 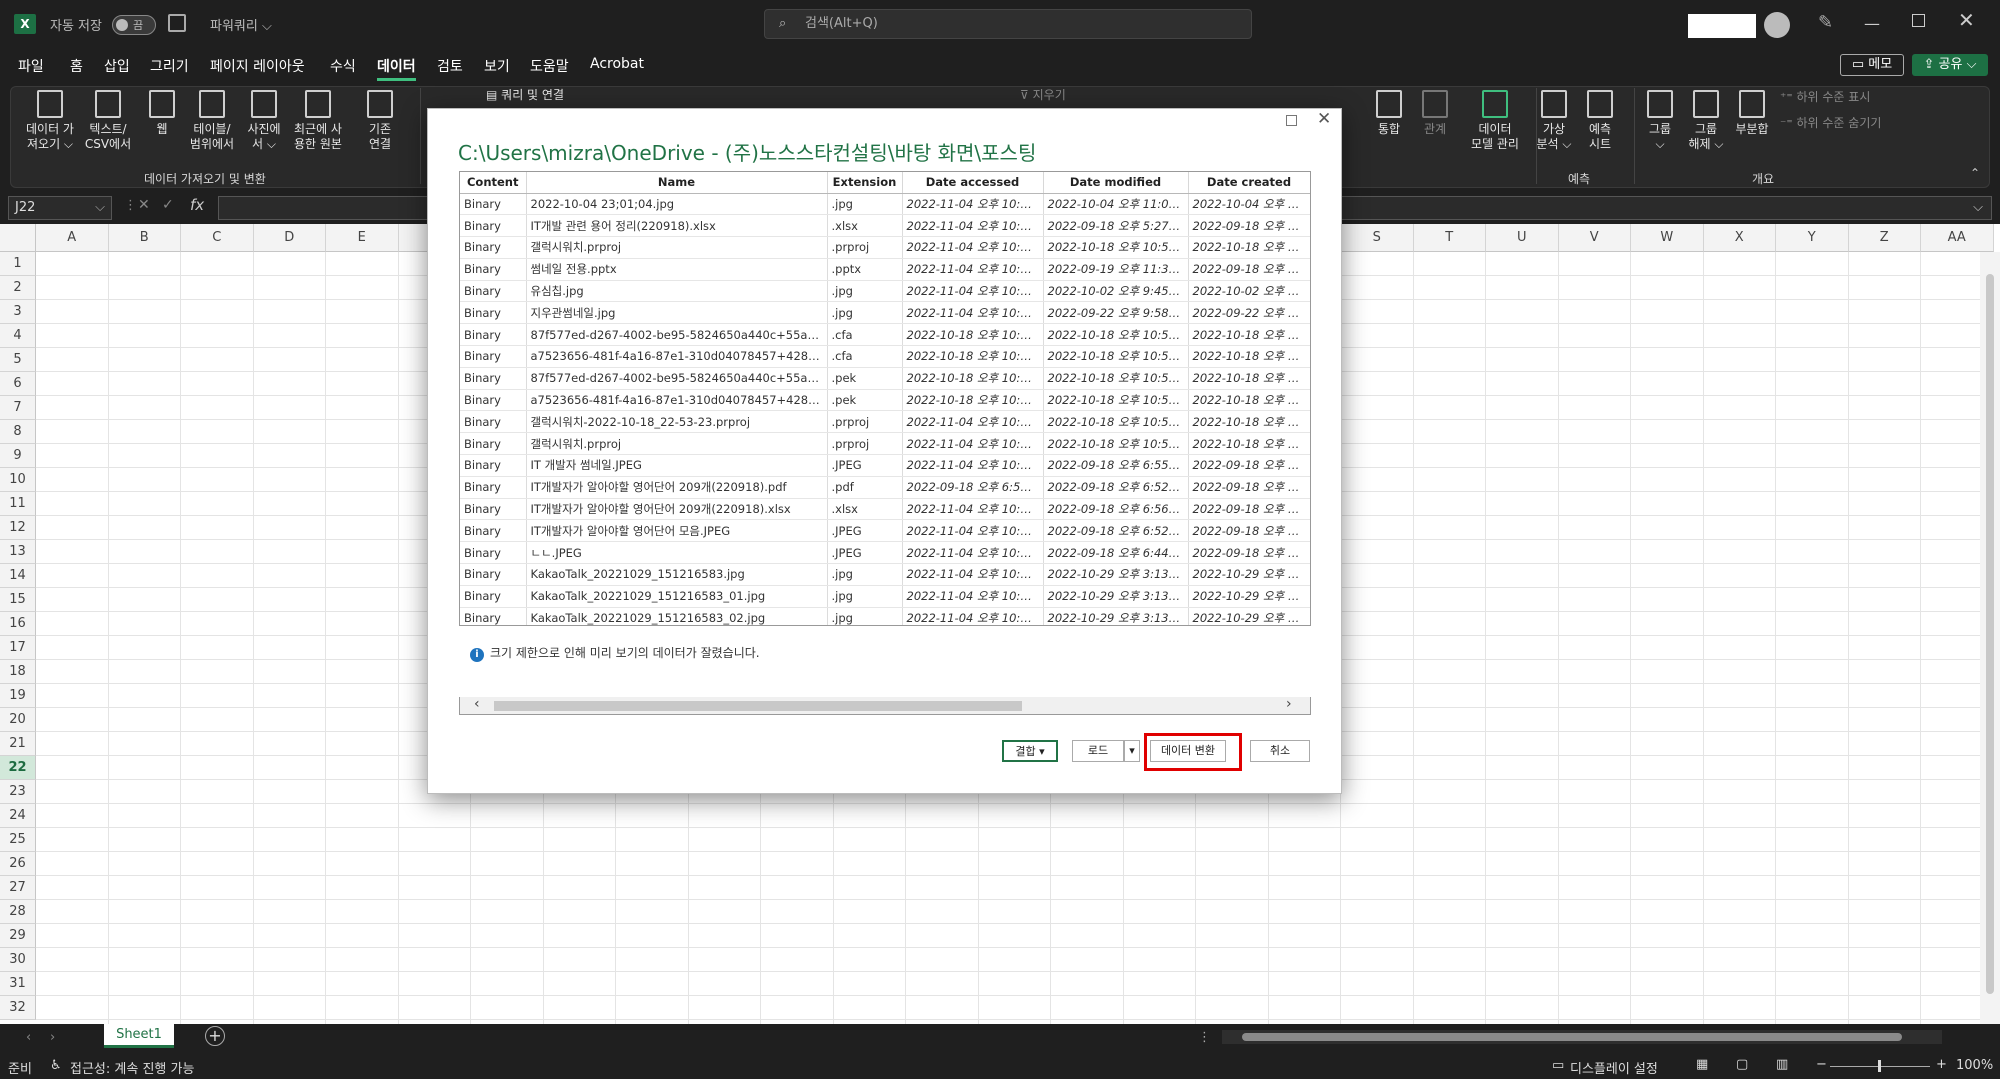 What do you see at coordinates (1522, 238) in the screenshot?
I see `column-header: U` at bounding box center [1522, 238].